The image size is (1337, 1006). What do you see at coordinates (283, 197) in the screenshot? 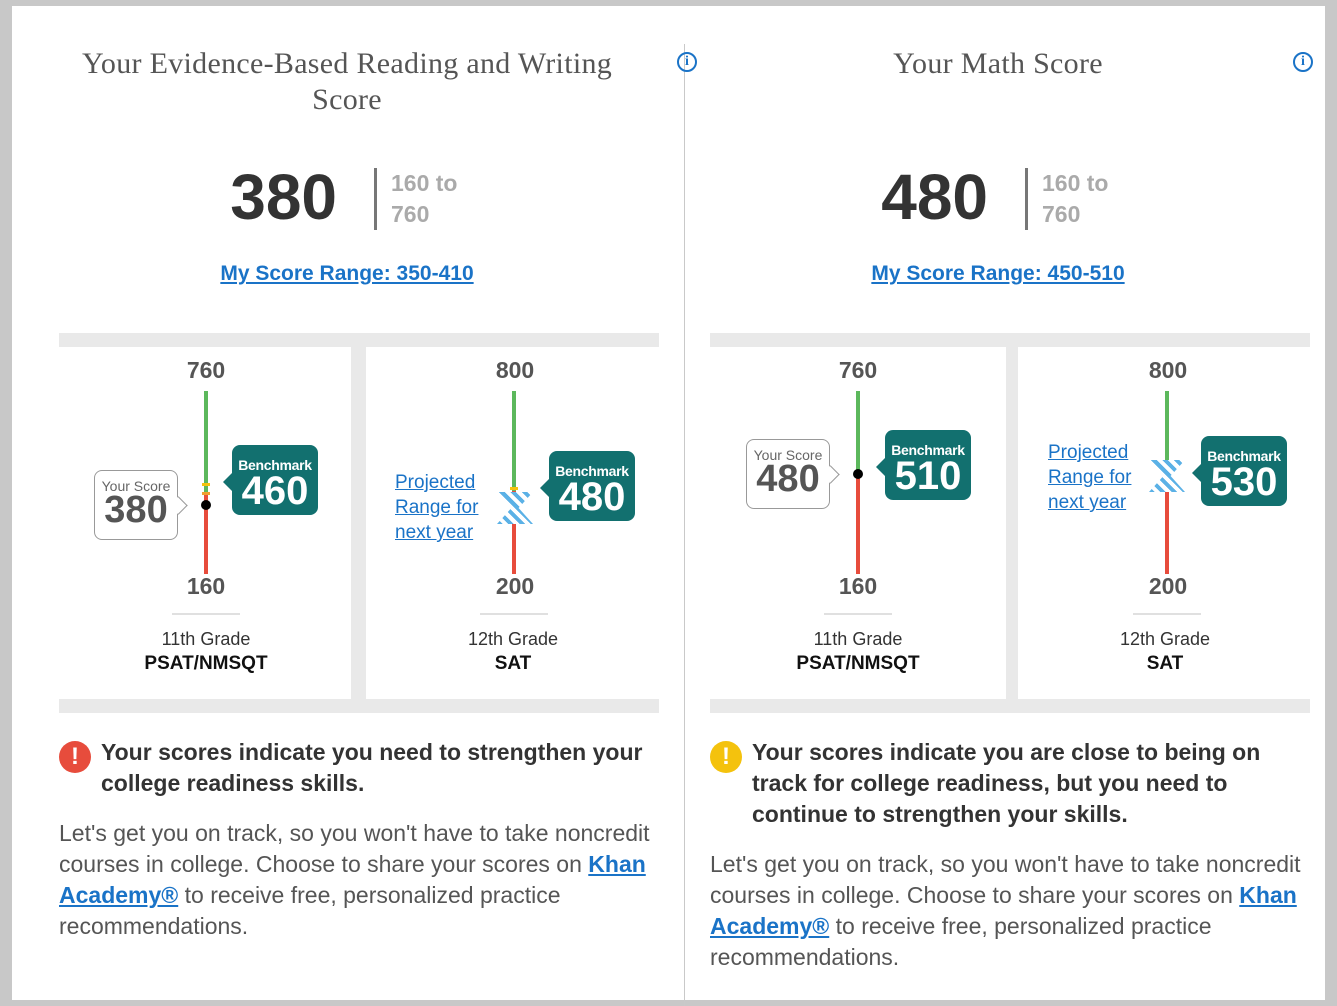
I see `ebrw-score: 380` at bounding box center [283, 197].